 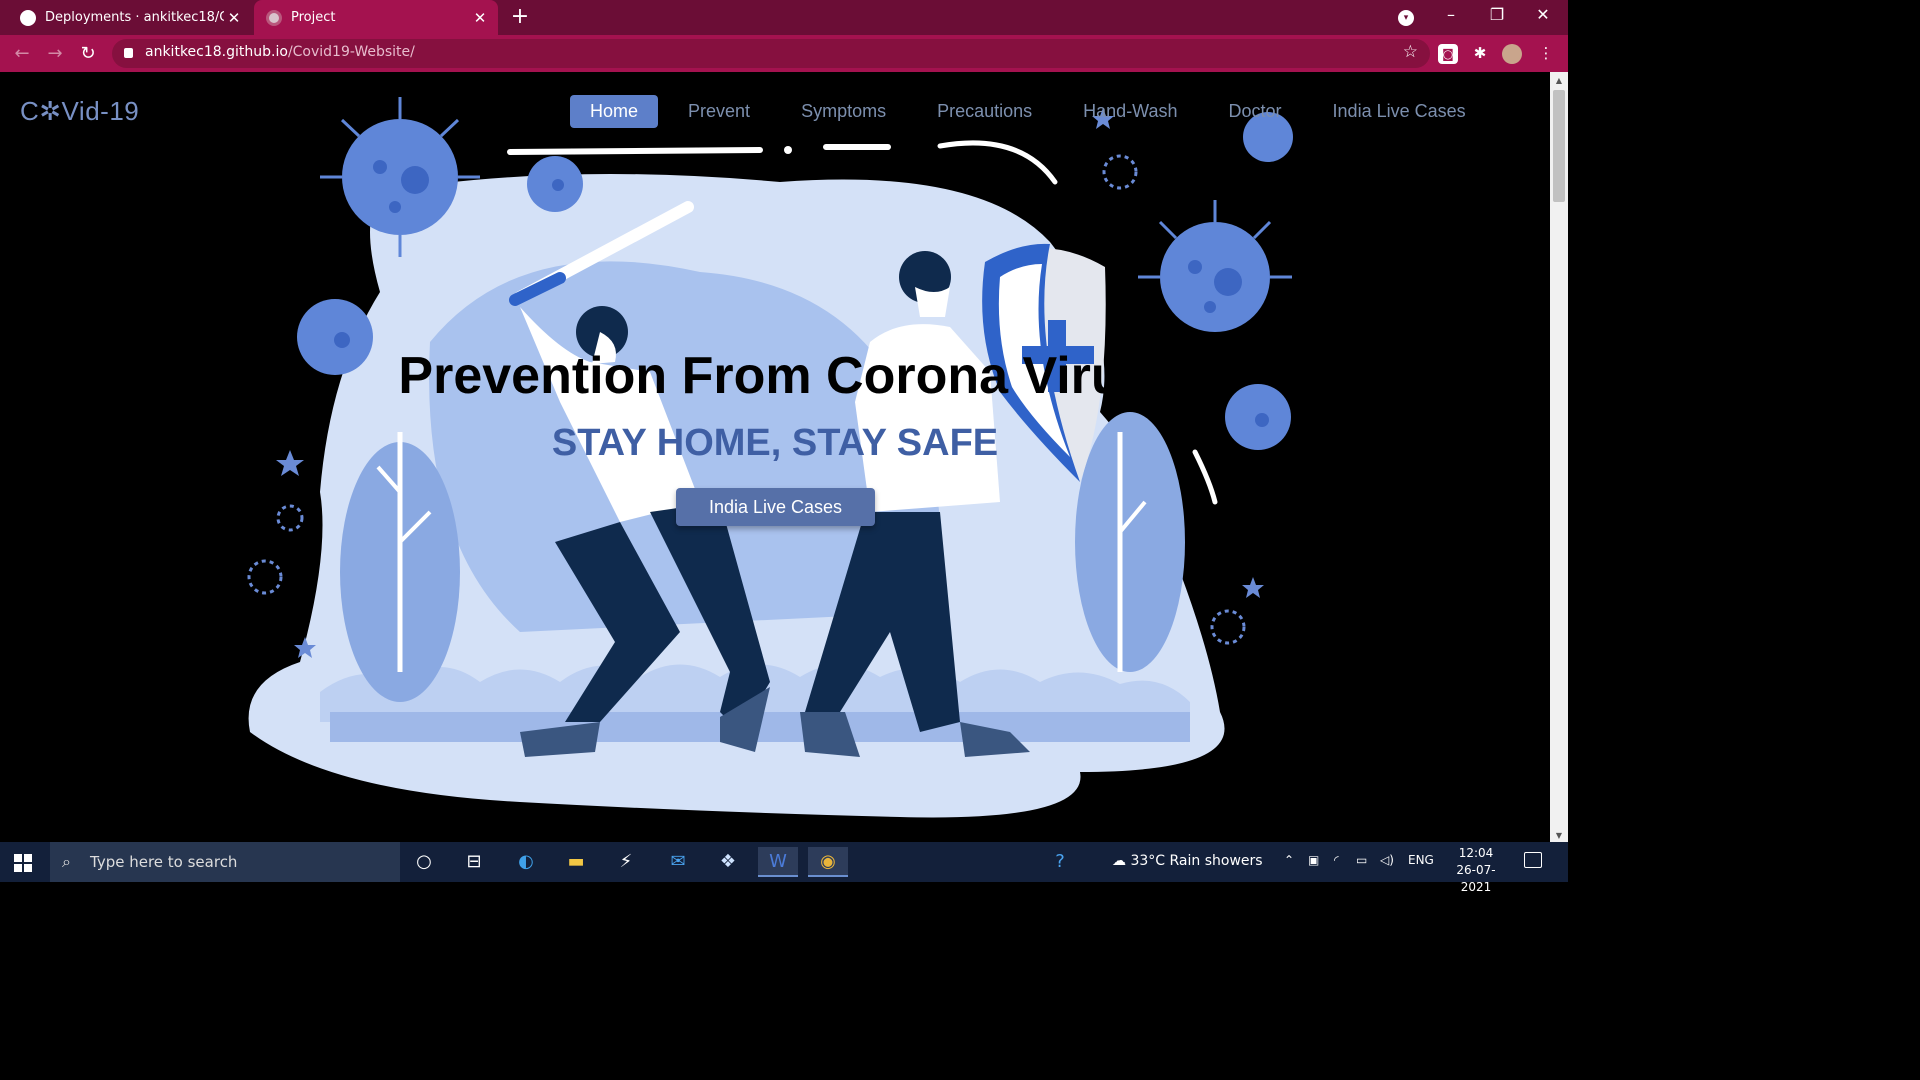 I want to click on weather-widget: ☁ 33°C Rain showers, so click(x=1187, y=861).